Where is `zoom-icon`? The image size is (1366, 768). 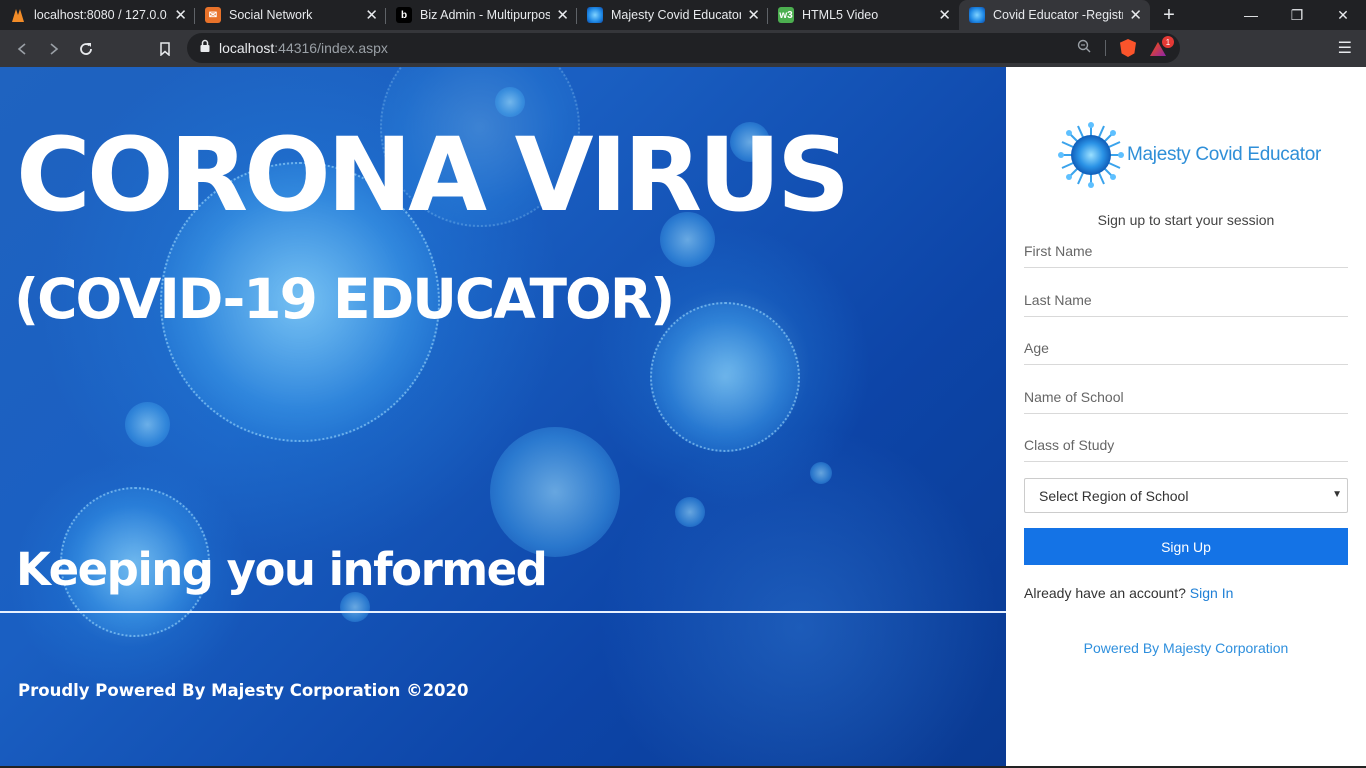
zoom-icon is located at coordinates (1084, 48).